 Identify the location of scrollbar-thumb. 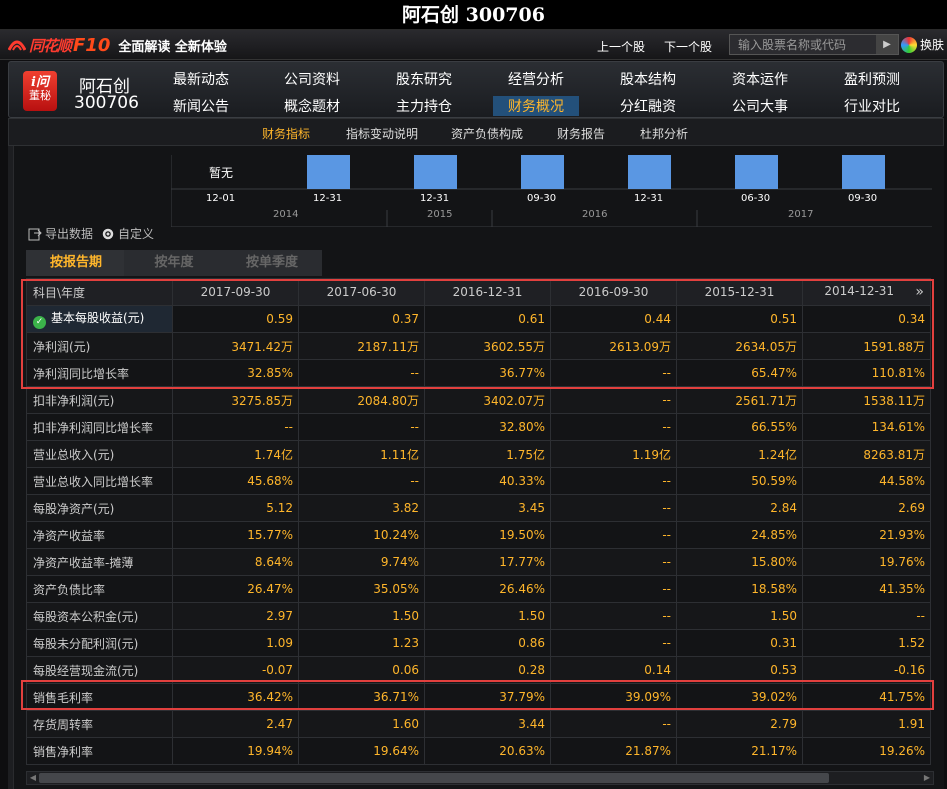
(434, 778).